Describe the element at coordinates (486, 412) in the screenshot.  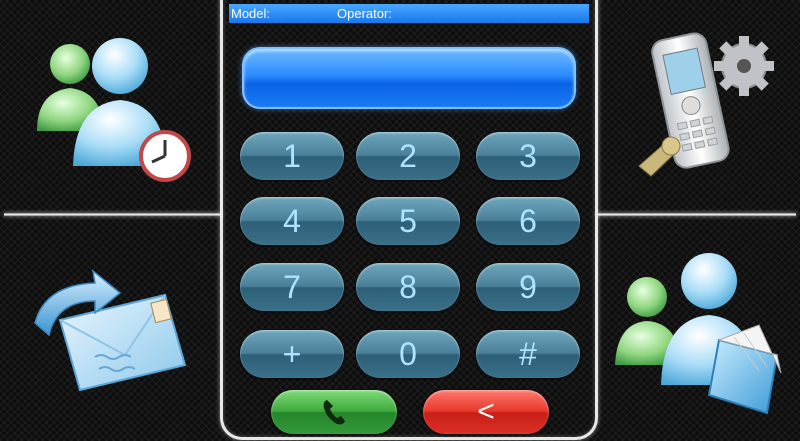
I see `backspace-button: <` at that location.